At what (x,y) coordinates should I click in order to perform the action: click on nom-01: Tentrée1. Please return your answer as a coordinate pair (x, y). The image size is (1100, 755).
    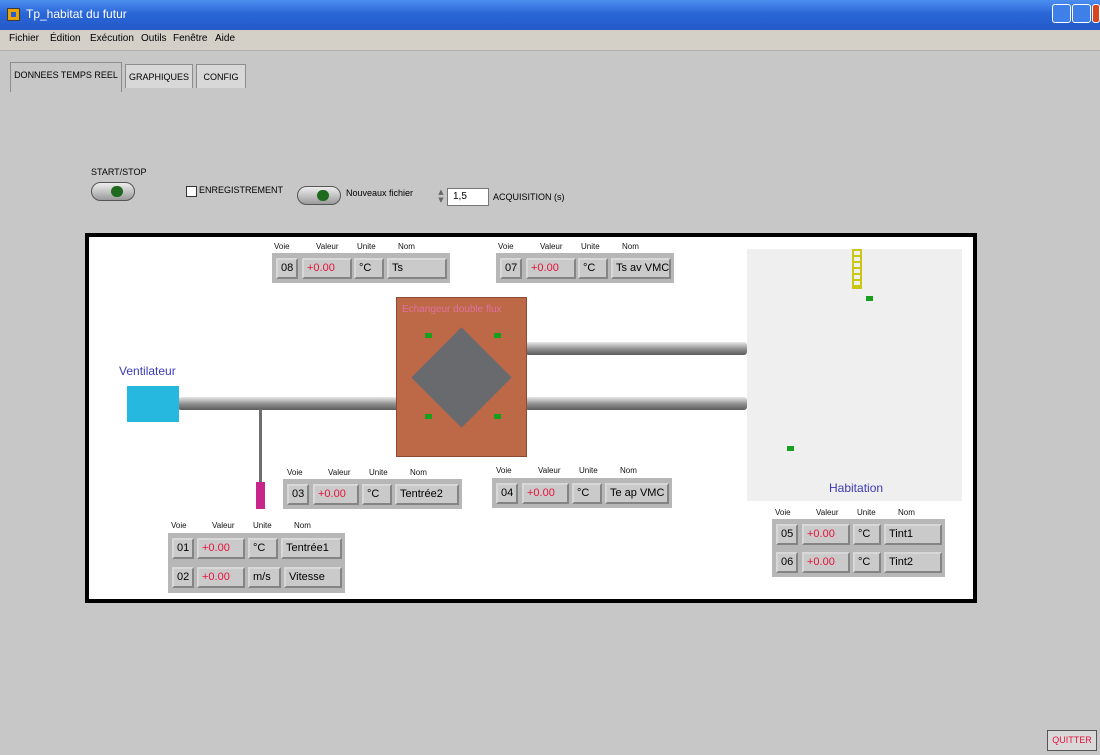
    Looking at the image, I should click on (311, 548).